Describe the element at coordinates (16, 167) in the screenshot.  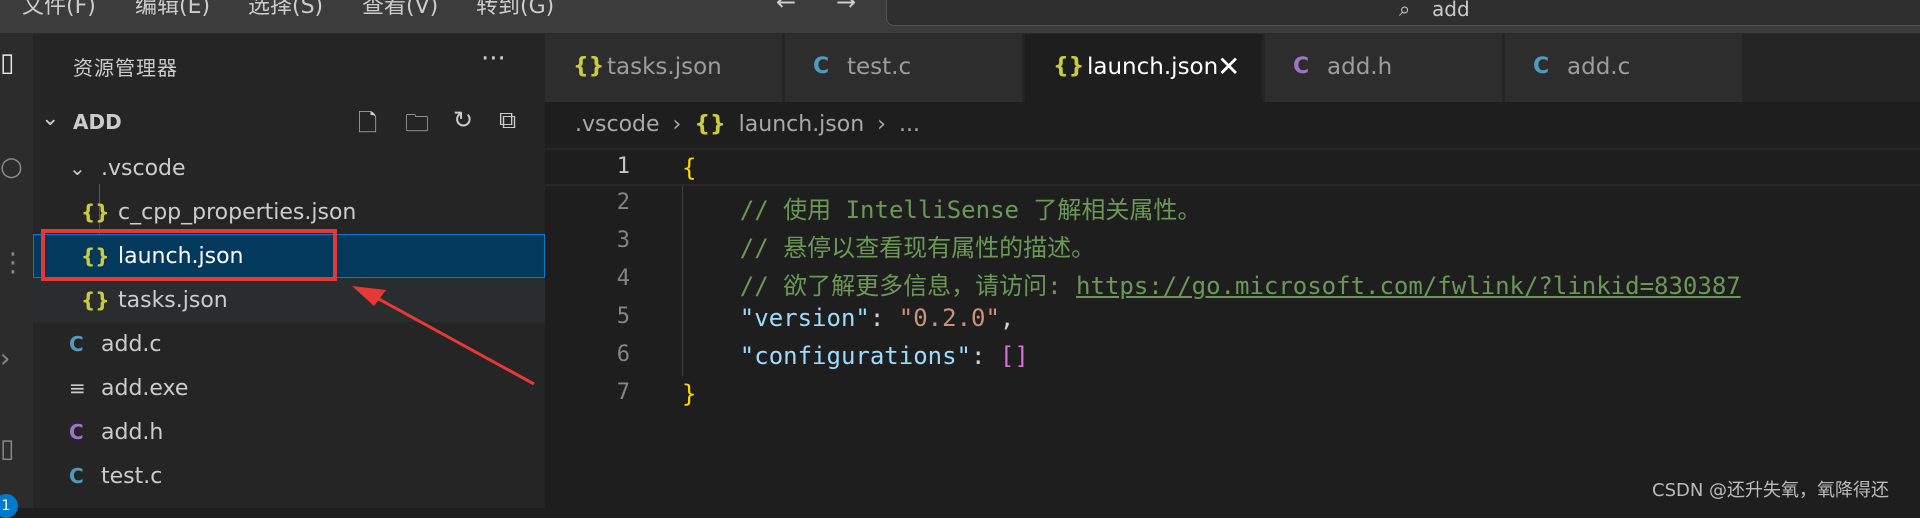
I see `search-activity-icon: ○` at that location.